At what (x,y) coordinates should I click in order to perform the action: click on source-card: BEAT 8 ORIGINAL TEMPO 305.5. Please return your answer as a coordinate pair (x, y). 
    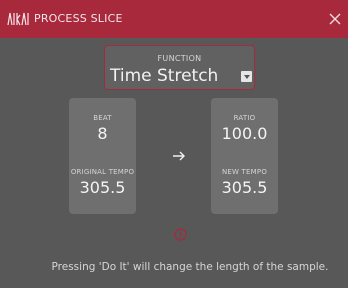
    Looking at the image, I should click on (102, 156).